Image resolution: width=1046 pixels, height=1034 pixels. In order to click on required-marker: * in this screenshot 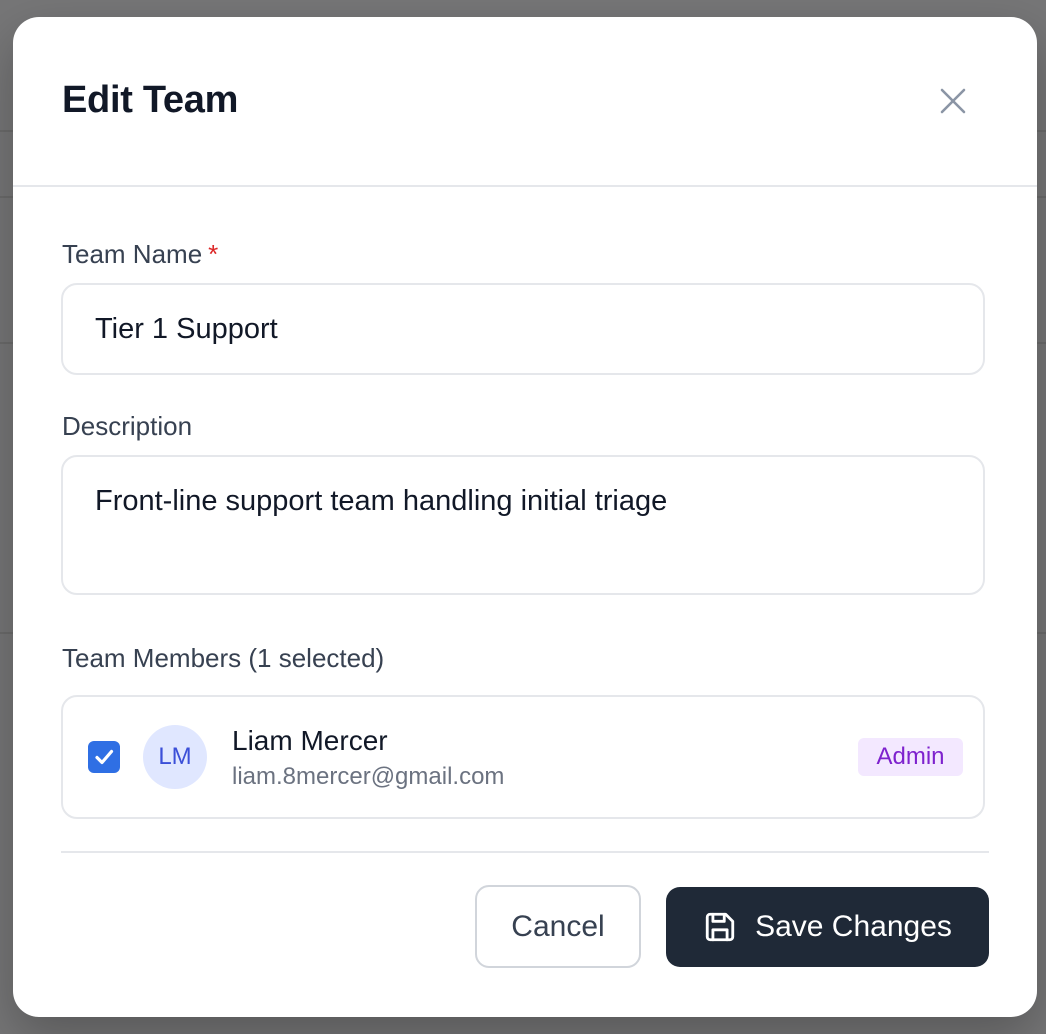, I will do `click(213, 254)`.